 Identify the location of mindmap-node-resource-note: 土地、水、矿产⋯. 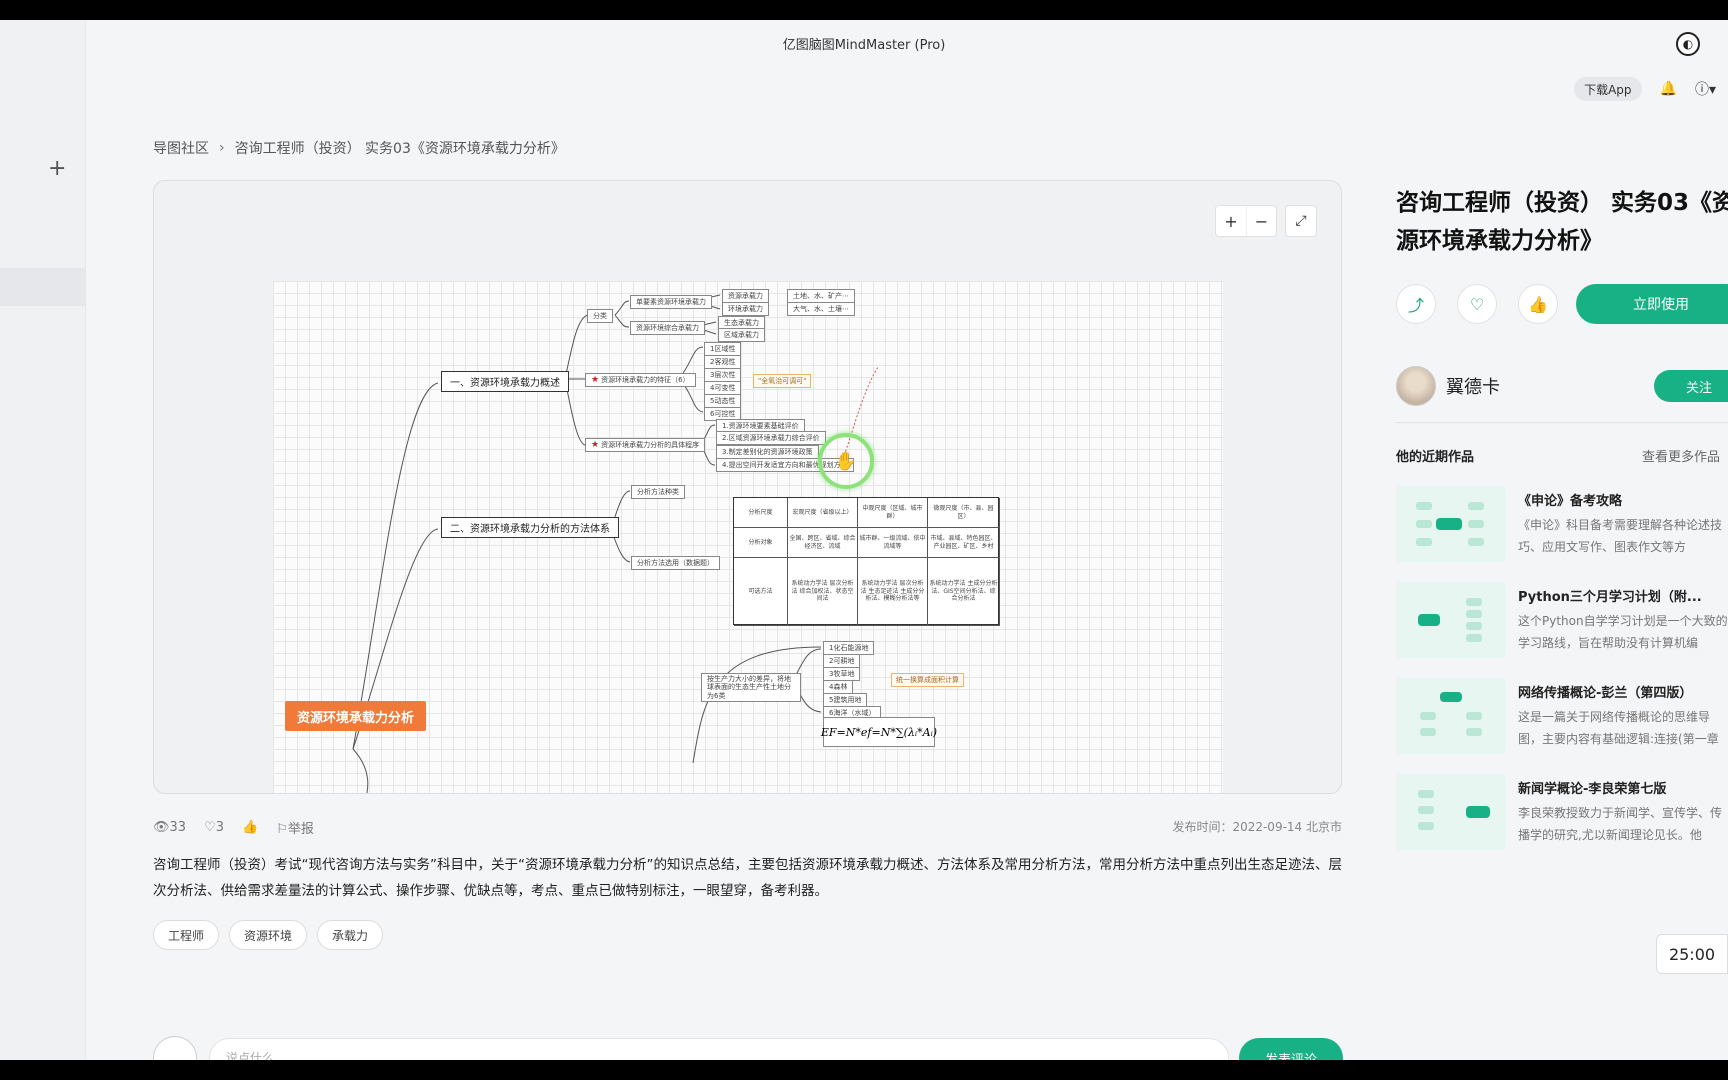
(821, 296).